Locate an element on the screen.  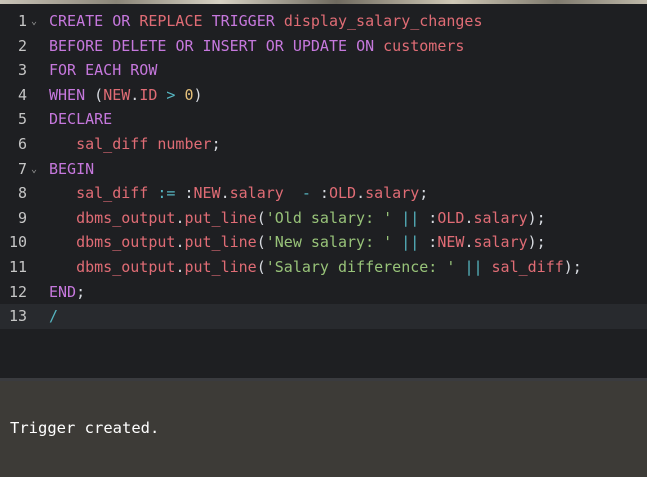
code-token: DECLARE is located at coordinates (81, 119).